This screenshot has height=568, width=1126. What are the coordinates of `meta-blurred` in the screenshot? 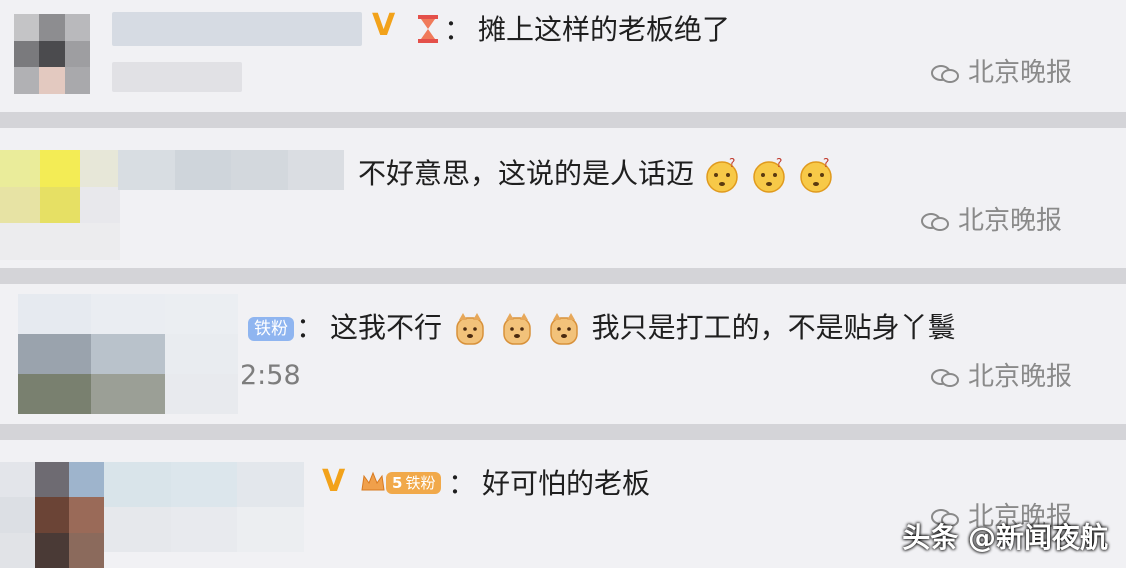 It's located at (177, 77).